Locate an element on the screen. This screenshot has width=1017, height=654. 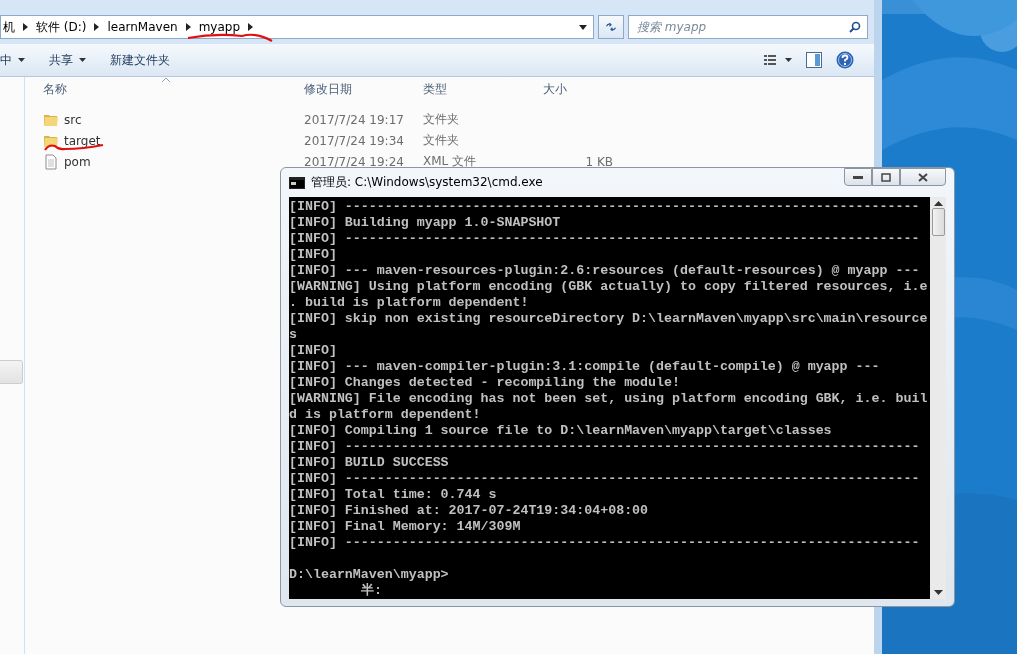
date-modified: 2017/7/24 19:17 is located at coordinates (354, 119).